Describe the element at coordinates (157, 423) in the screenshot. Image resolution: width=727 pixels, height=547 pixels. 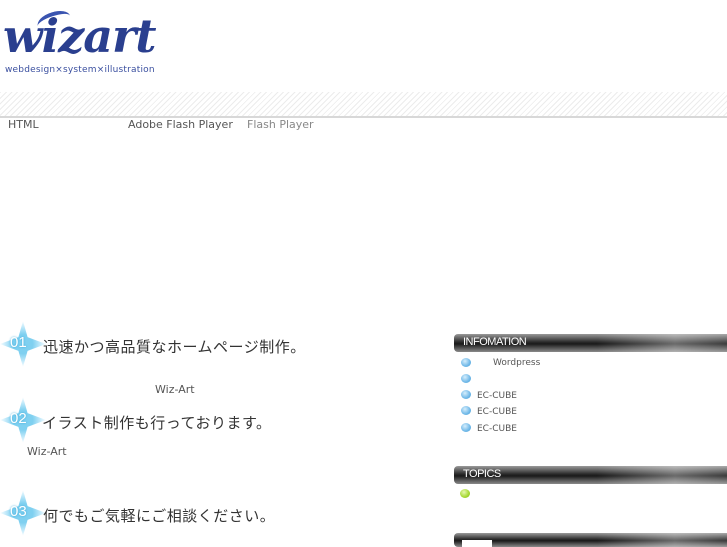
I see `feature-heading-02: イラスト制作も行っております。` at that location.